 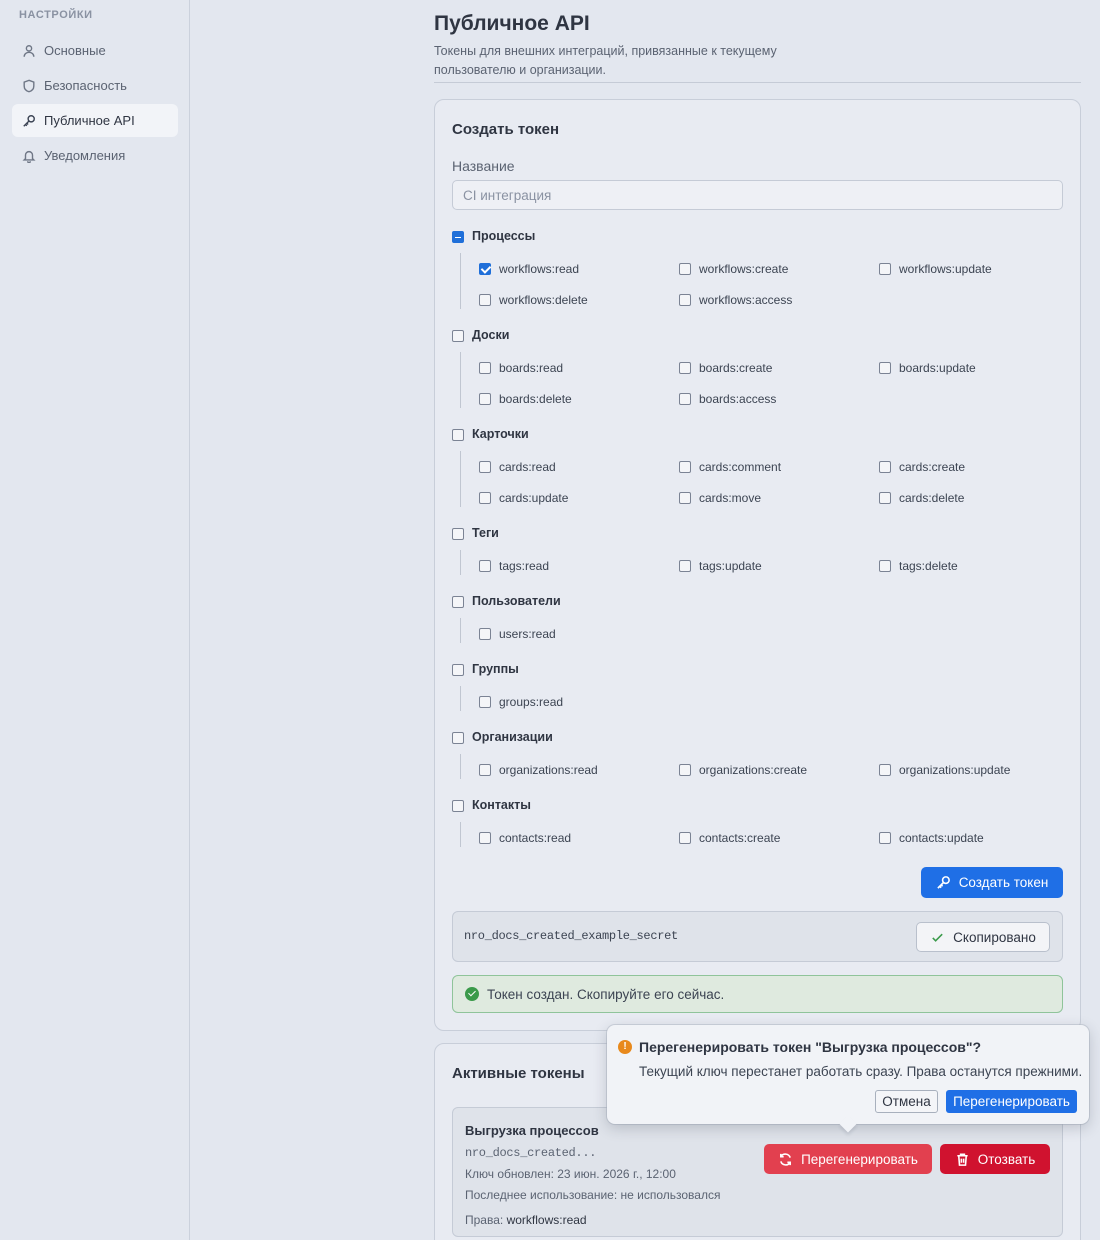 What do you see at coordinates (534, 498) in the screenshot?
I see `permission-label: cards:update` at bounding box center [534, 498].